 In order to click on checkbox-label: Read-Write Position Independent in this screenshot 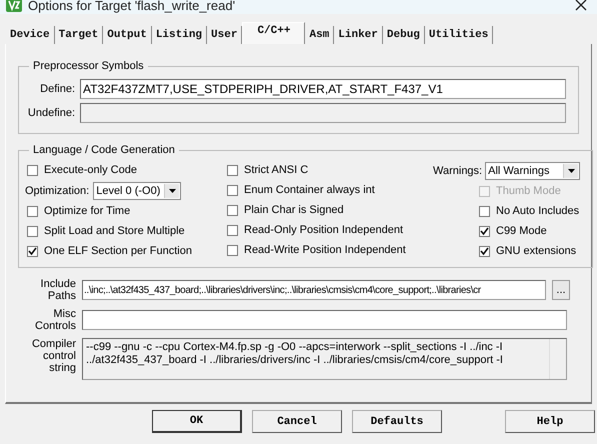, I will do `click(325, 250)`.